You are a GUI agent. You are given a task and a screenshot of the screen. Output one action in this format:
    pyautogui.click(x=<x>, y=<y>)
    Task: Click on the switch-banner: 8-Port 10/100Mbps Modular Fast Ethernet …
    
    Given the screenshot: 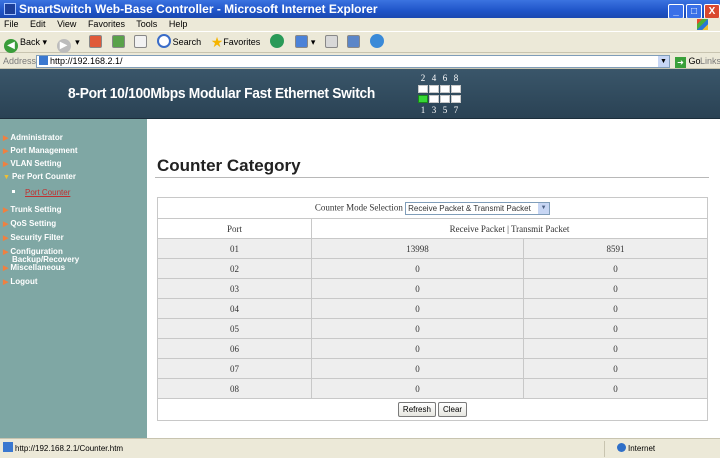 What is the action you would take?
    pyautogui.click(x=360, y=94)
    